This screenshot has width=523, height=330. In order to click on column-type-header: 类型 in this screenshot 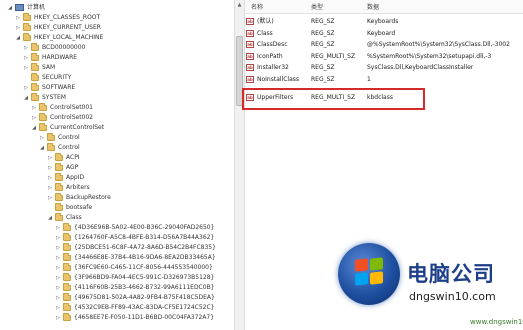, I will do `click(317, 6)`.